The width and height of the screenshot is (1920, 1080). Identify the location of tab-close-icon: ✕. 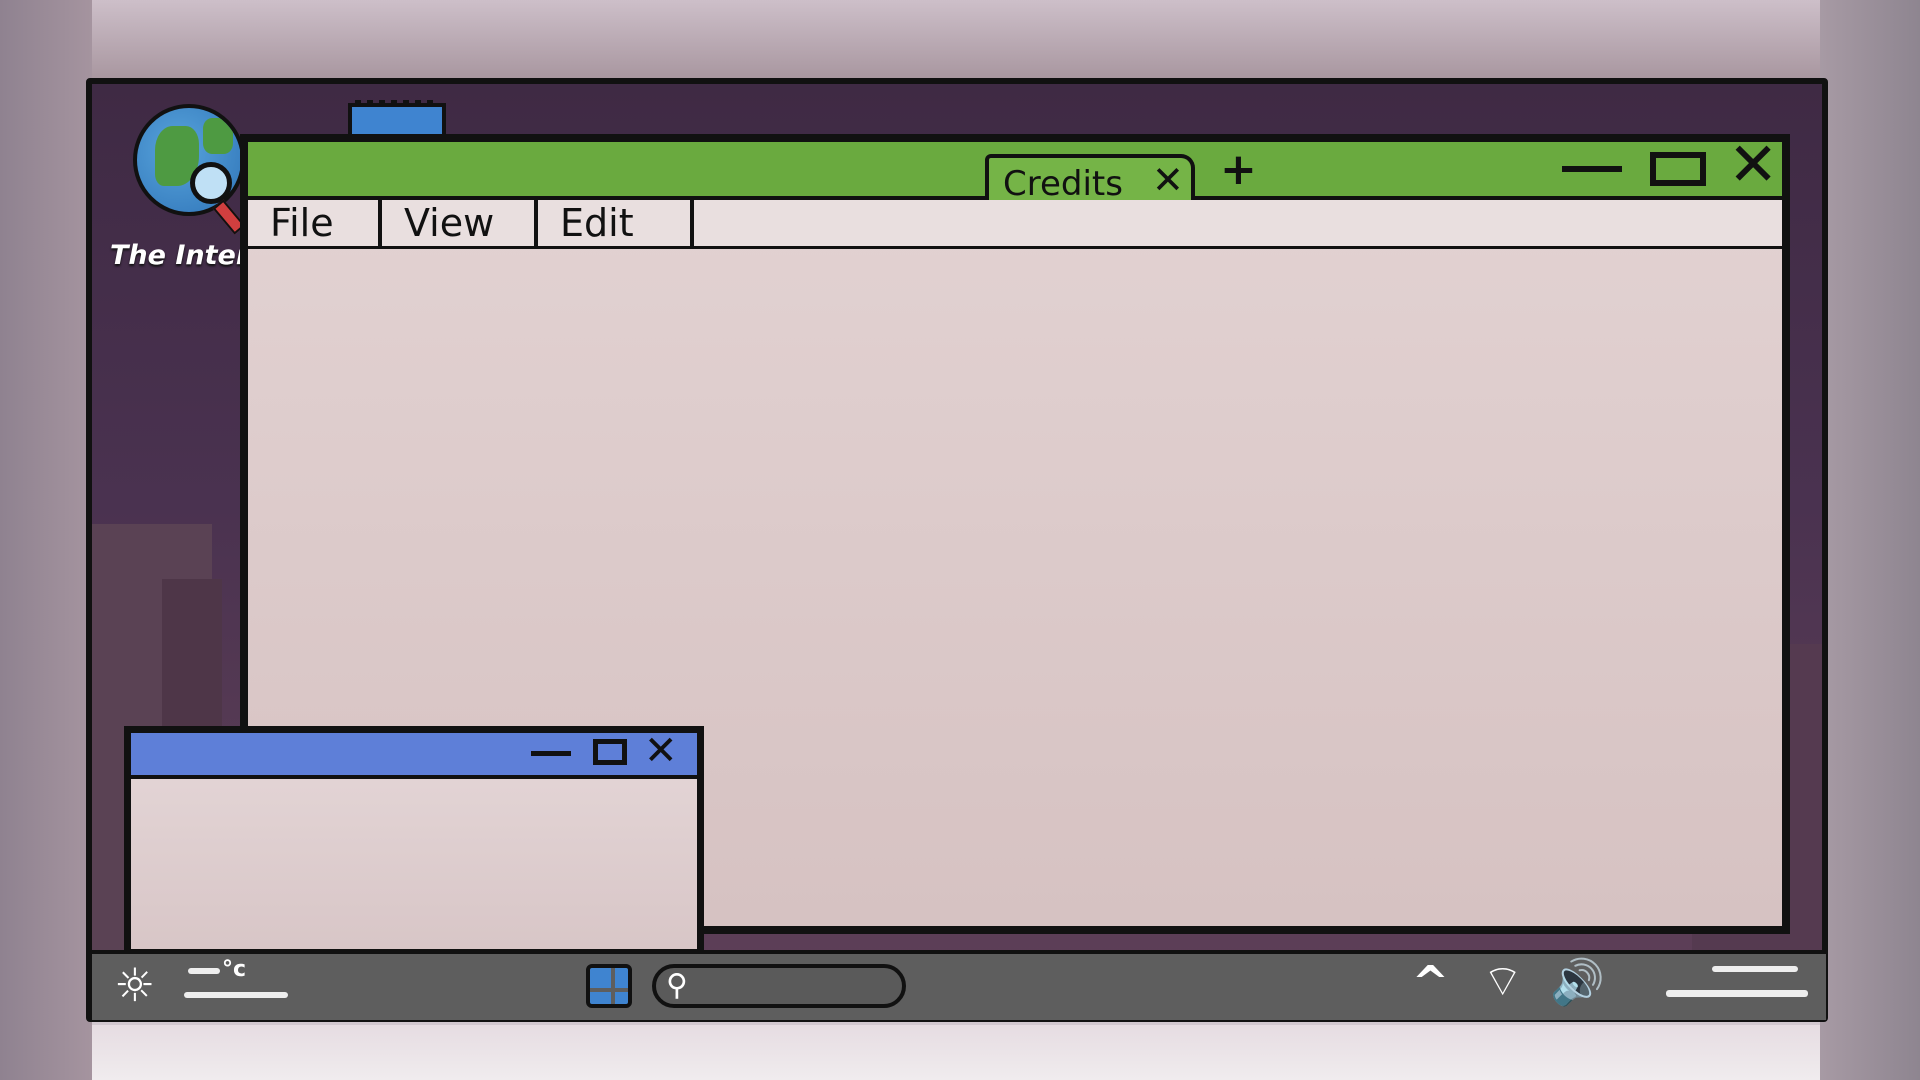
(1168, 180).